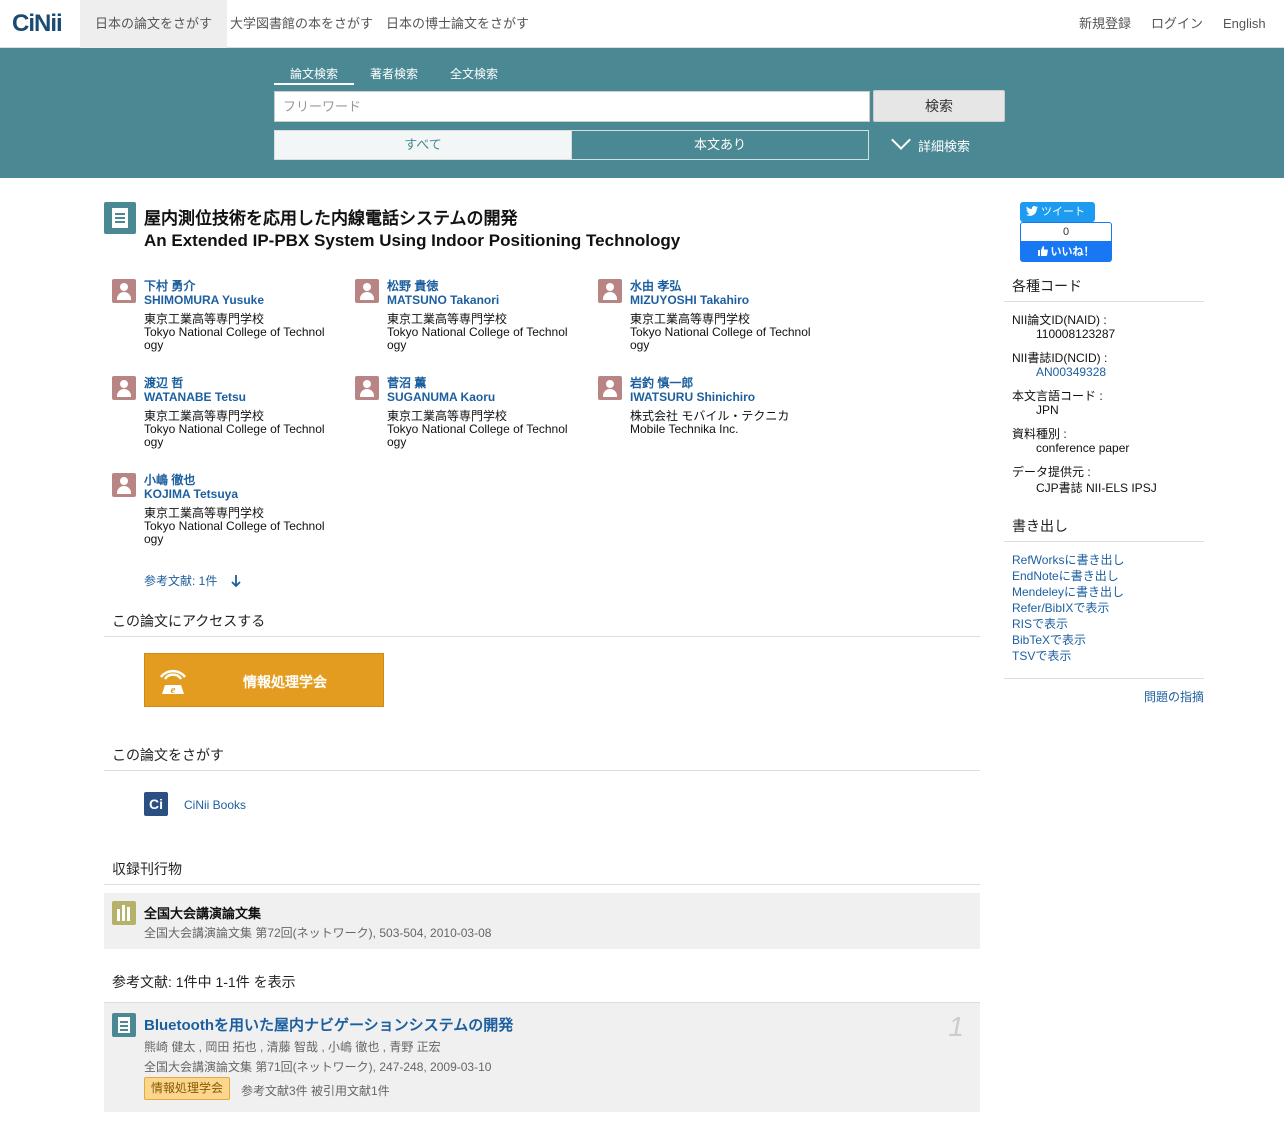  I want to click on author-name-en: IWATSURU Shinichiro, so click(730, 397).